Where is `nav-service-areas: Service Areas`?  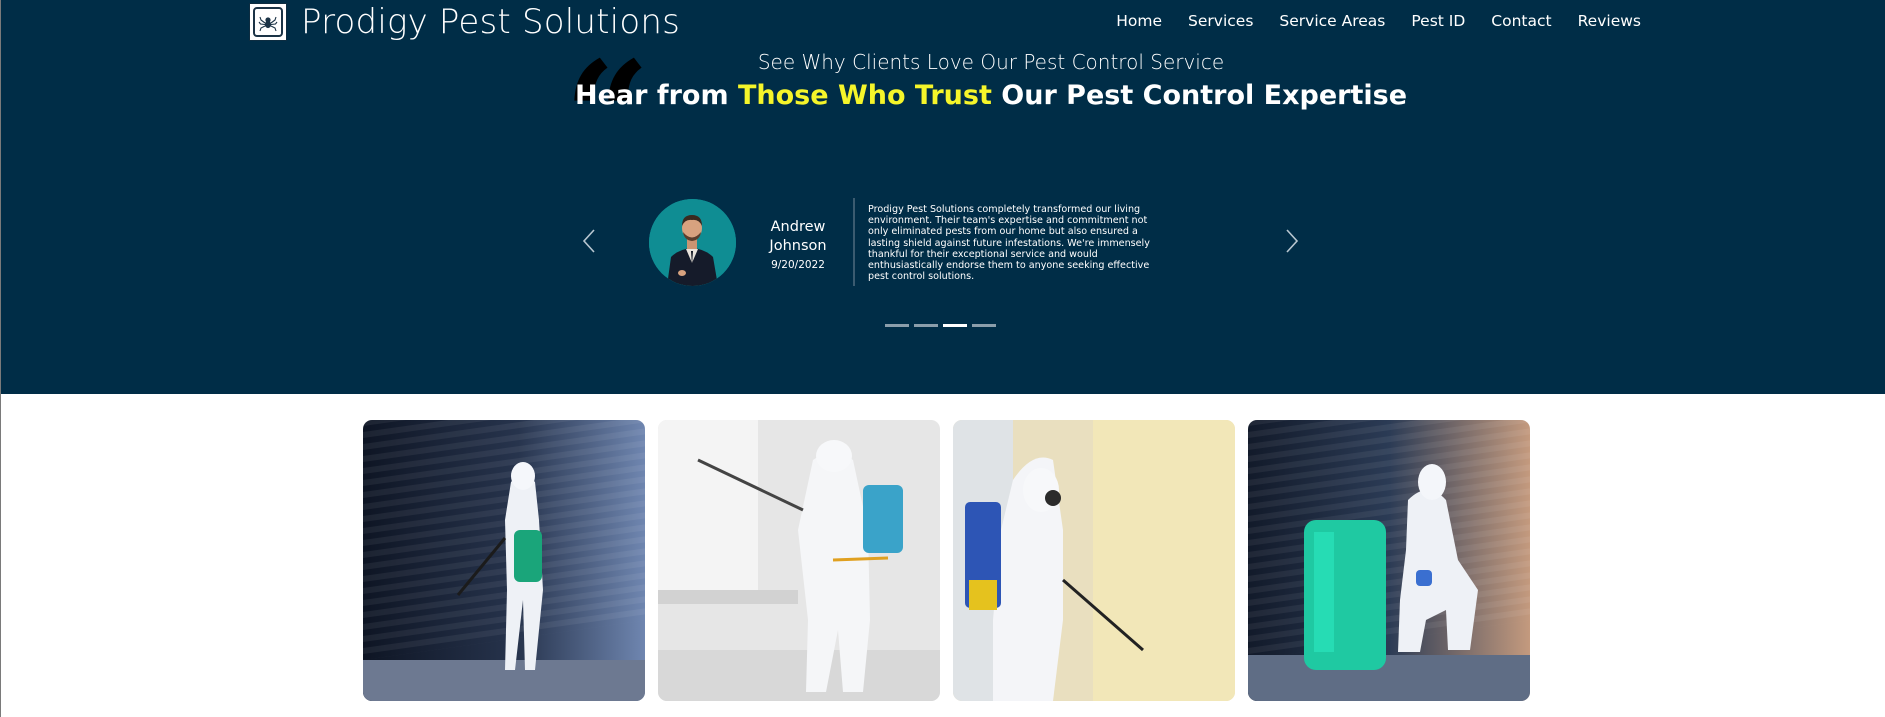
nav-service-areas: Service Areas is located at coordinates (1332, 21).